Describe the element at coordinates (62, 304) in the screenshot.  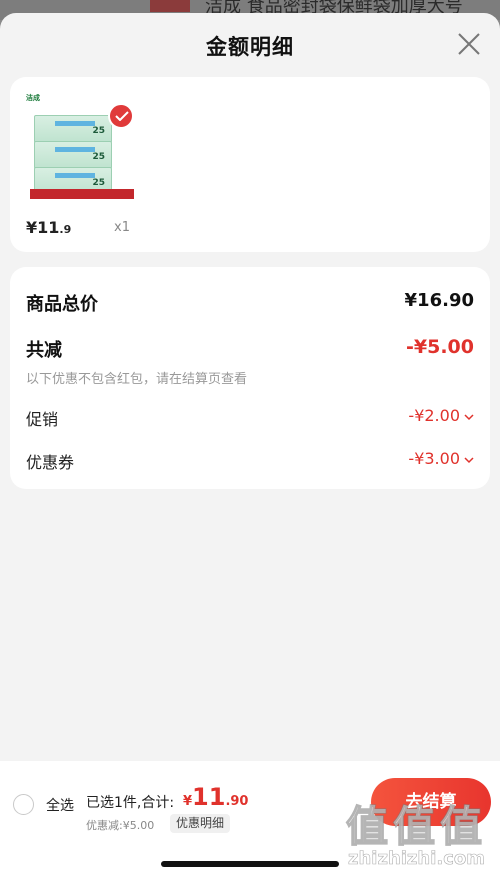
I see `total-price-label: 商品总价` at that location.